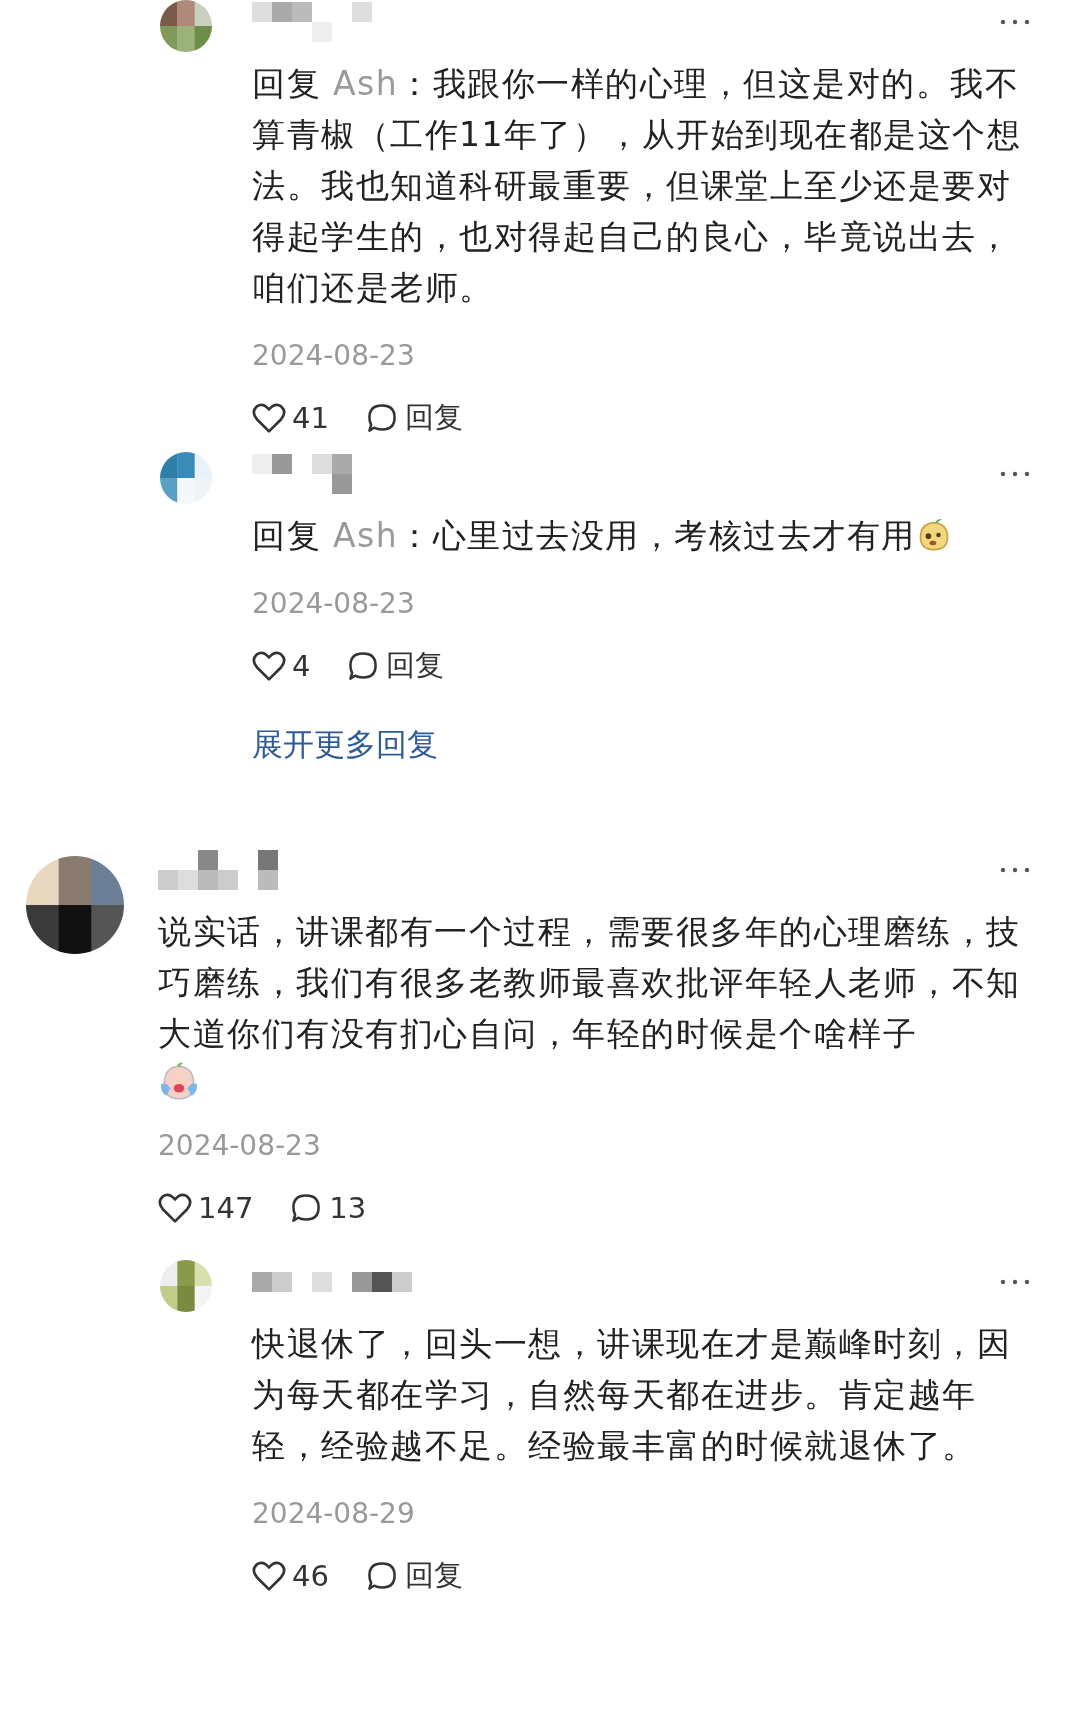 The height and width of the screenshot is (1717, 1080). Describe the element at coordinates (206, 1208) in the screenshot. I see `like-button: 147` at that location.